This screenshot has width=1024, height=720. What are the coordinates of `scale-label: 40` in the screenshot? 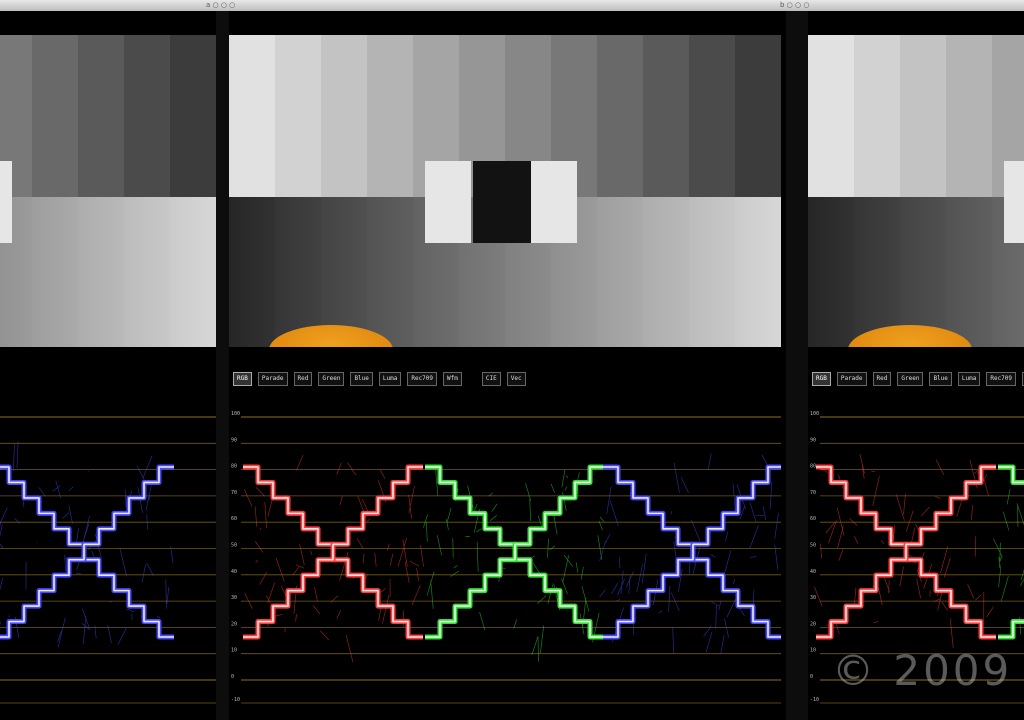 It's located at (234, 572).